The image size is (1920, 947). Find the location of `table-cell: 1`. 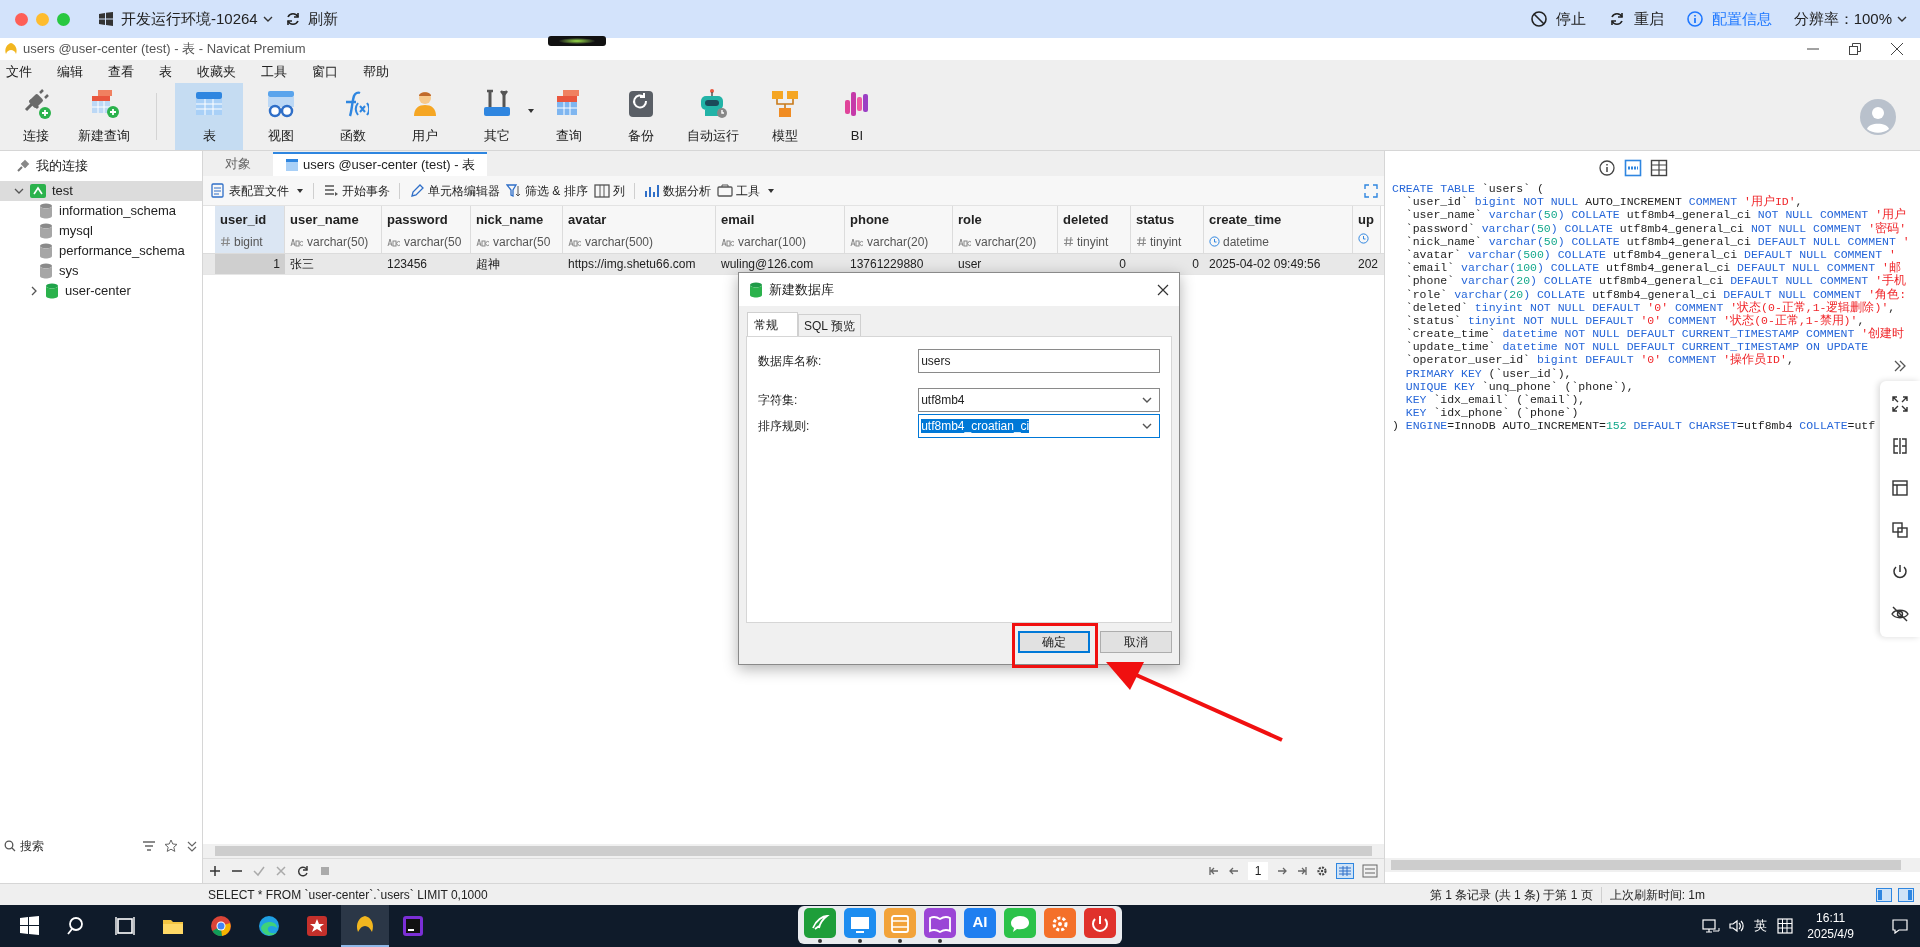

table-cell: 1 is located at coordinates (250, 264).